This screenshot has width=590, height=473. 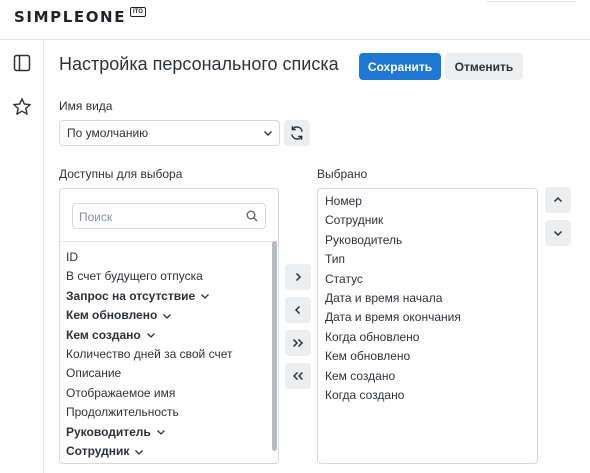 I want to click on move-down-button, so click(x=558, y=233).